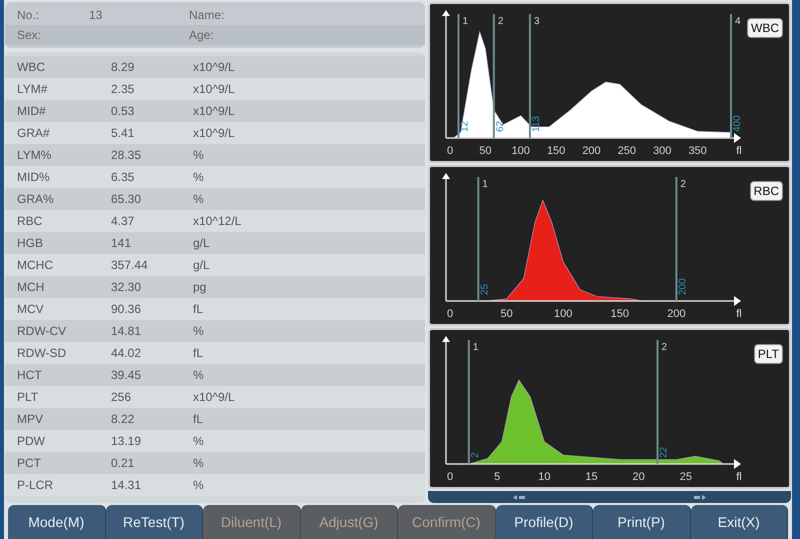 Image resolution: width=800 pixels, height=539 pixels. Describe the element at coordinates (28, 15) in the screenshot. I see `field-label: No.:` at that location.